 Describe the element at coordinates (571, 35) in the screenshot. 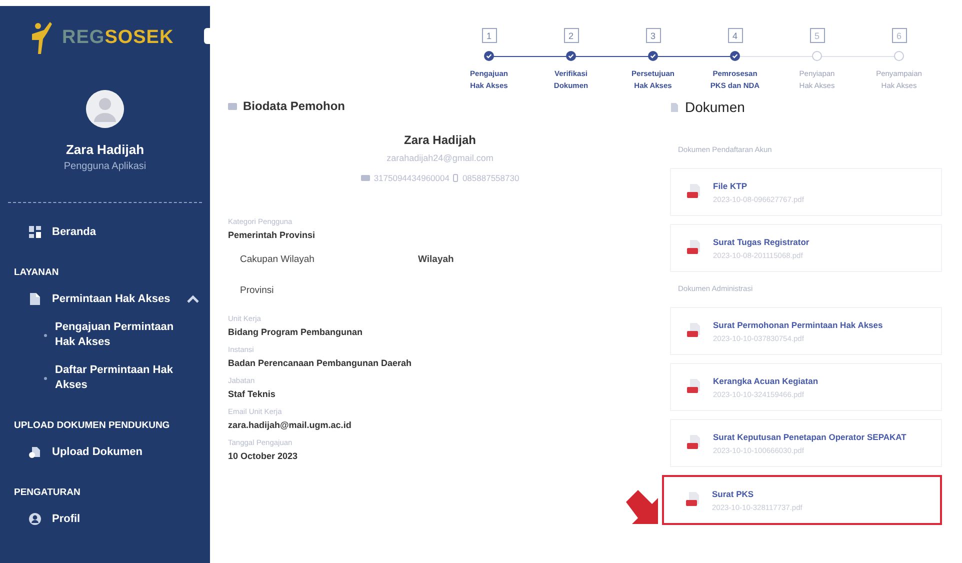

I see `step-number: 2` at that location.